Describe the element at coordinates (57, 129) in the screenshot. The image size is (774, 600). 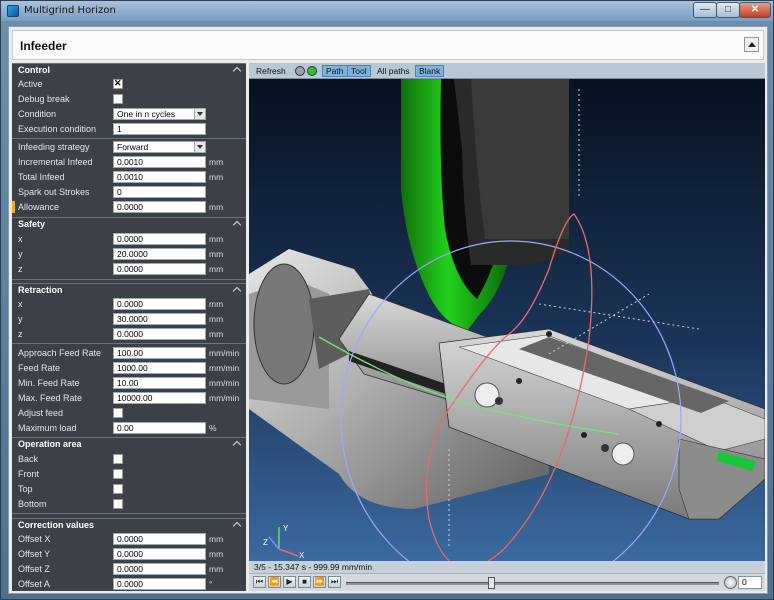
I see `execution-condition-label: Execution condition` at that location.